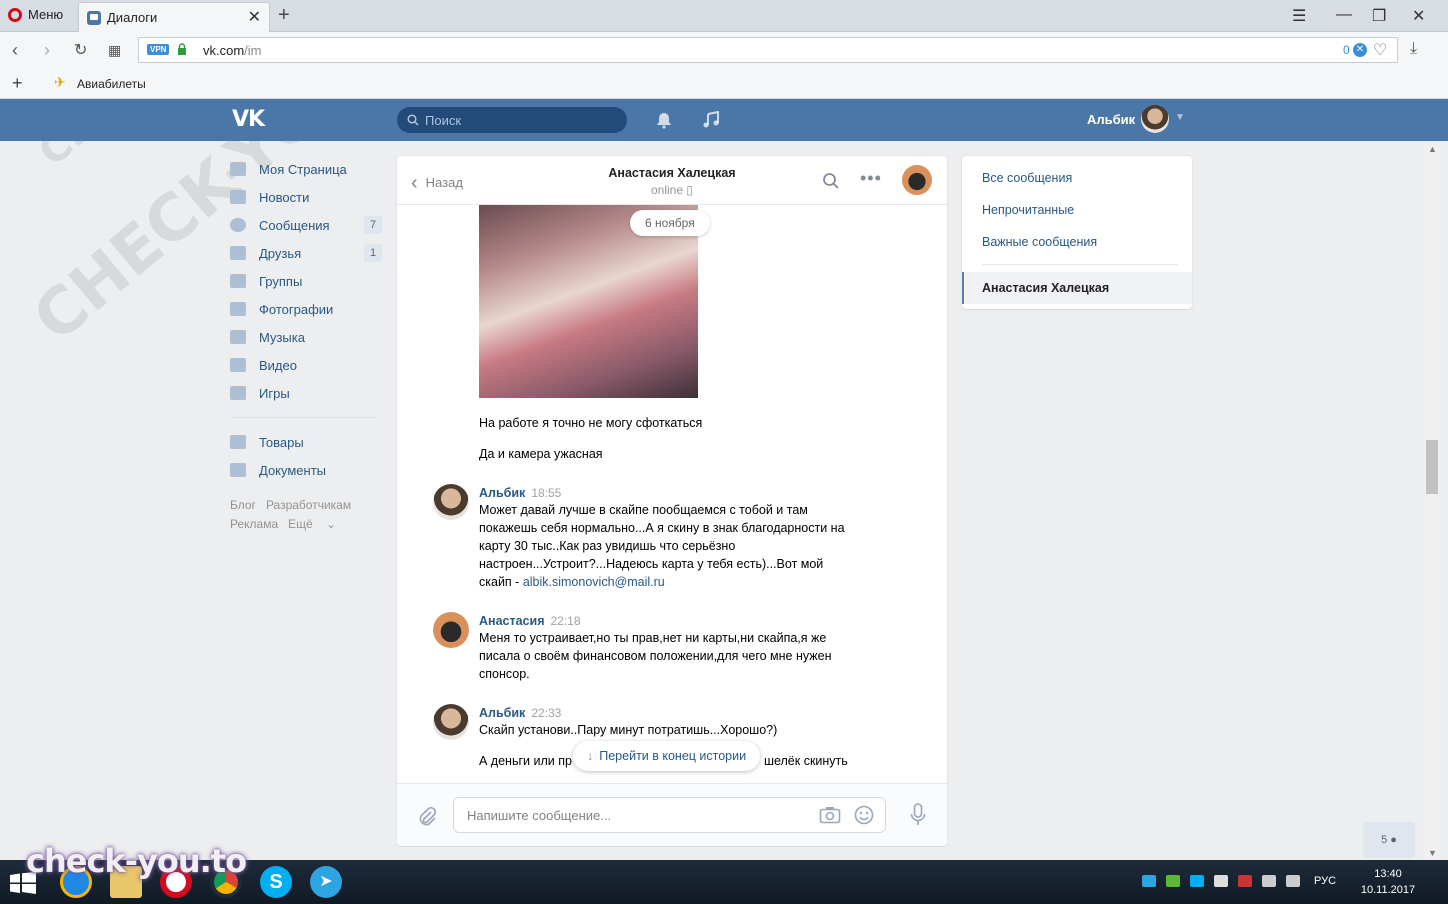  I want to click on filter-important: Важные сообщения, so click(1039, 242).